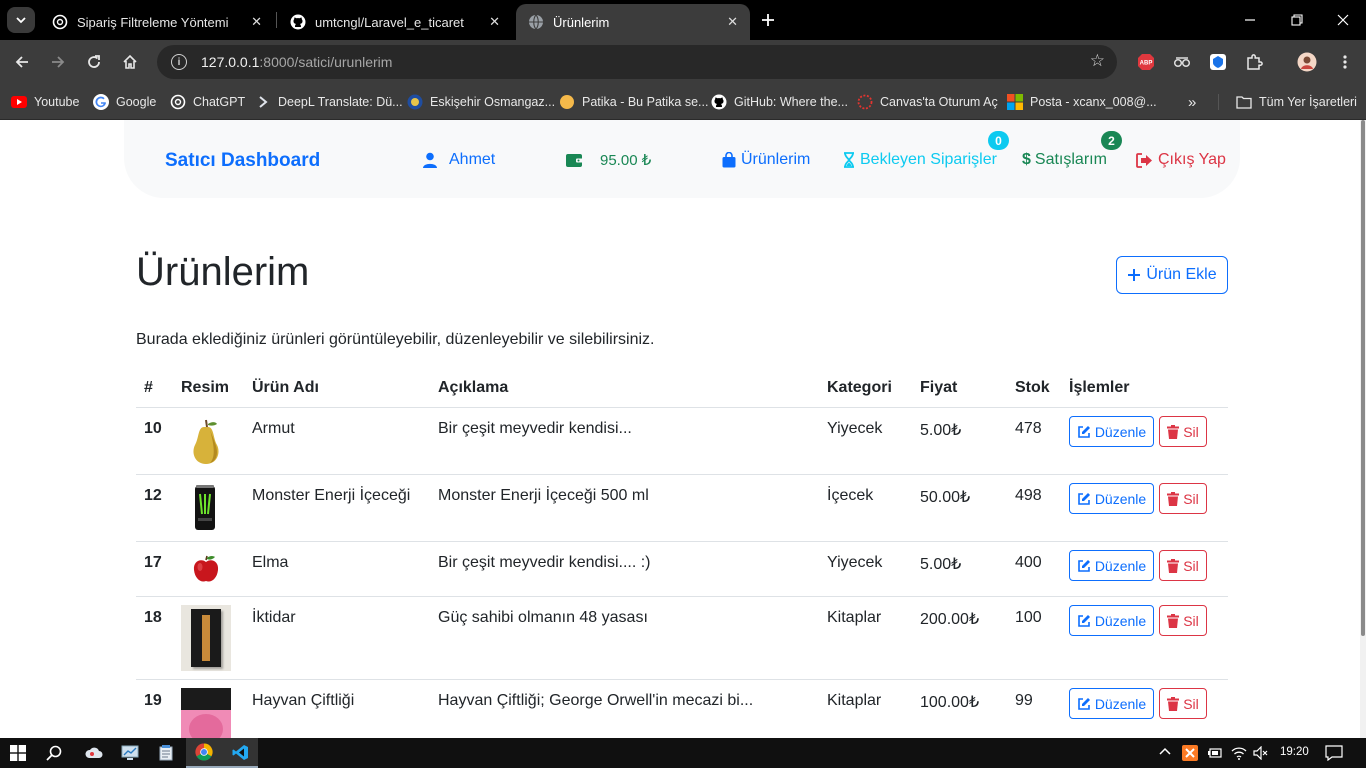  What do you see at coordinates (1172, 275) in the screenshot?
I see `add-product-button: Ürün Ekle` at bounding box center [1172, 275].